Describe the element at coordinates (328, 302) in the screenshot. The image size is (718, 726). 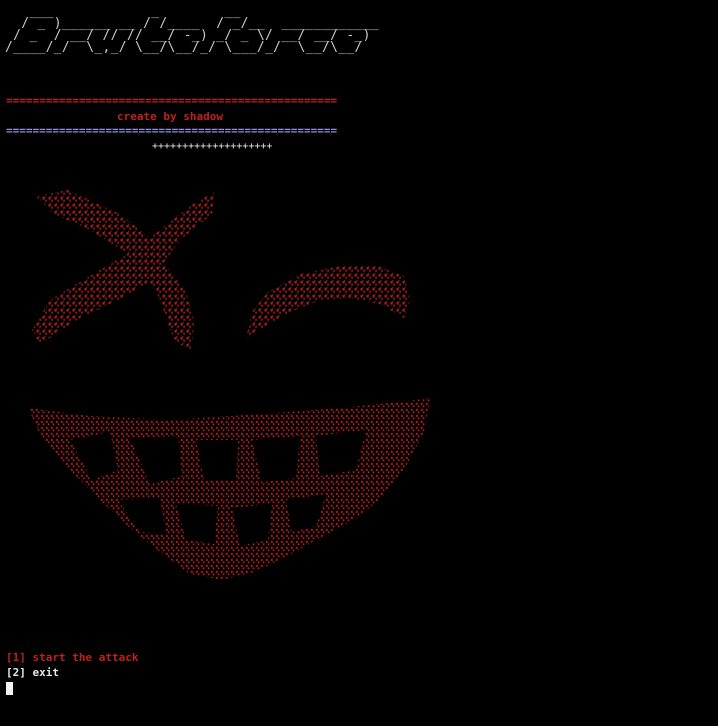
I see `wink-eye-right` at that location.